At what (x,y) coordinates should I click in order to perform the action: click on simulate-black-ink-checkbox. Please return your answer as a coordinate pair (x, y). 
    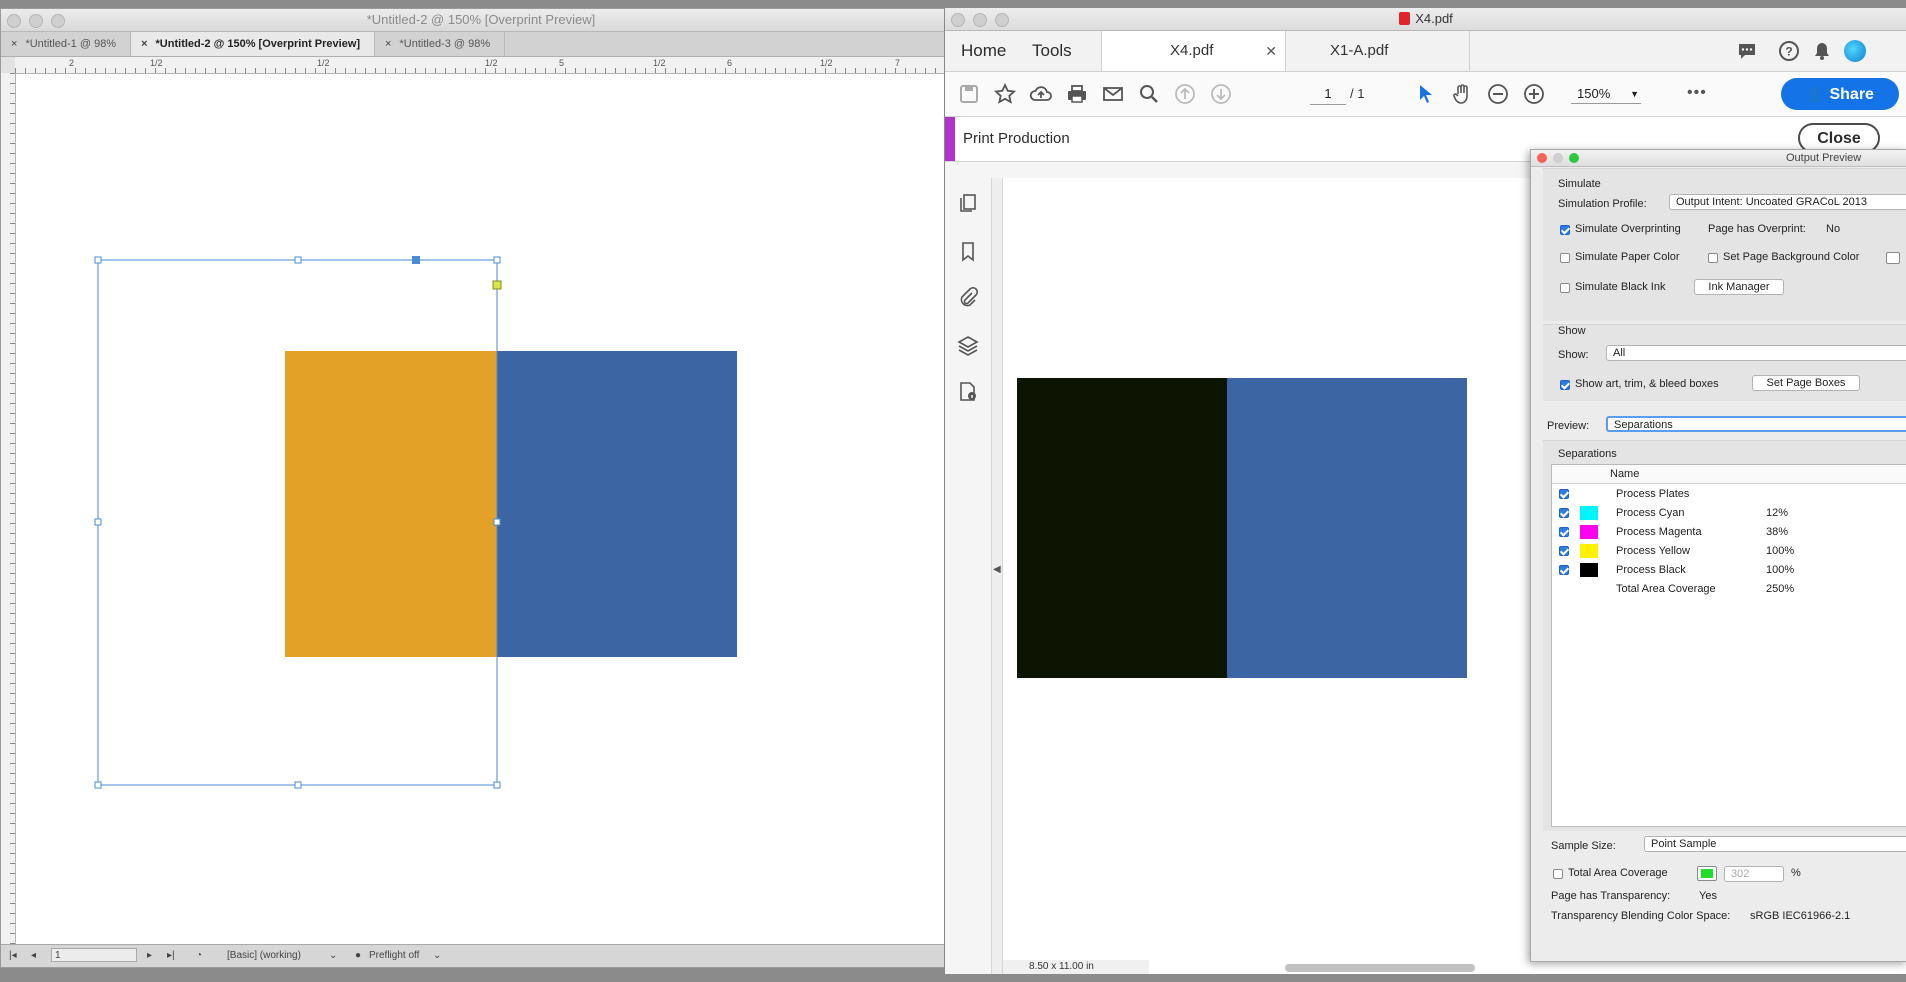
    Looking at the image, I should click on (1565, 288).